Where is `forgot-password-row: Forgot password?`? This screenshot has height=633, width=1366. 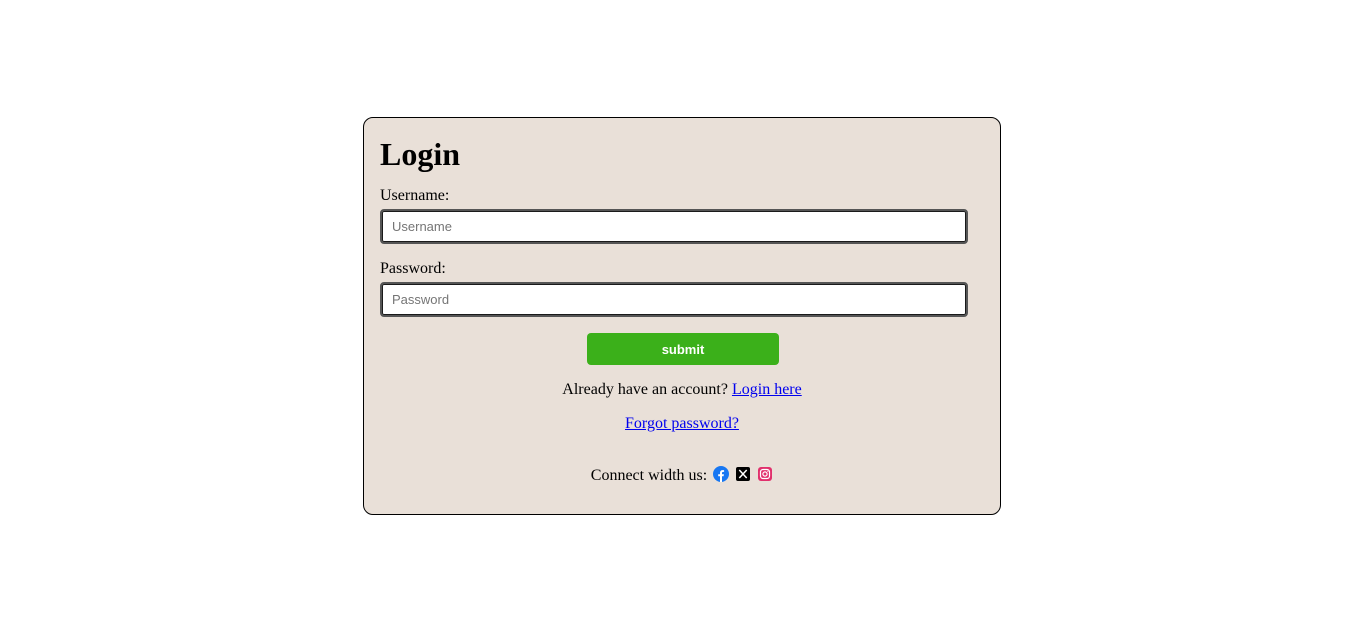 forgot-password-row: Forgot password? is located at coordinates (682, 424).